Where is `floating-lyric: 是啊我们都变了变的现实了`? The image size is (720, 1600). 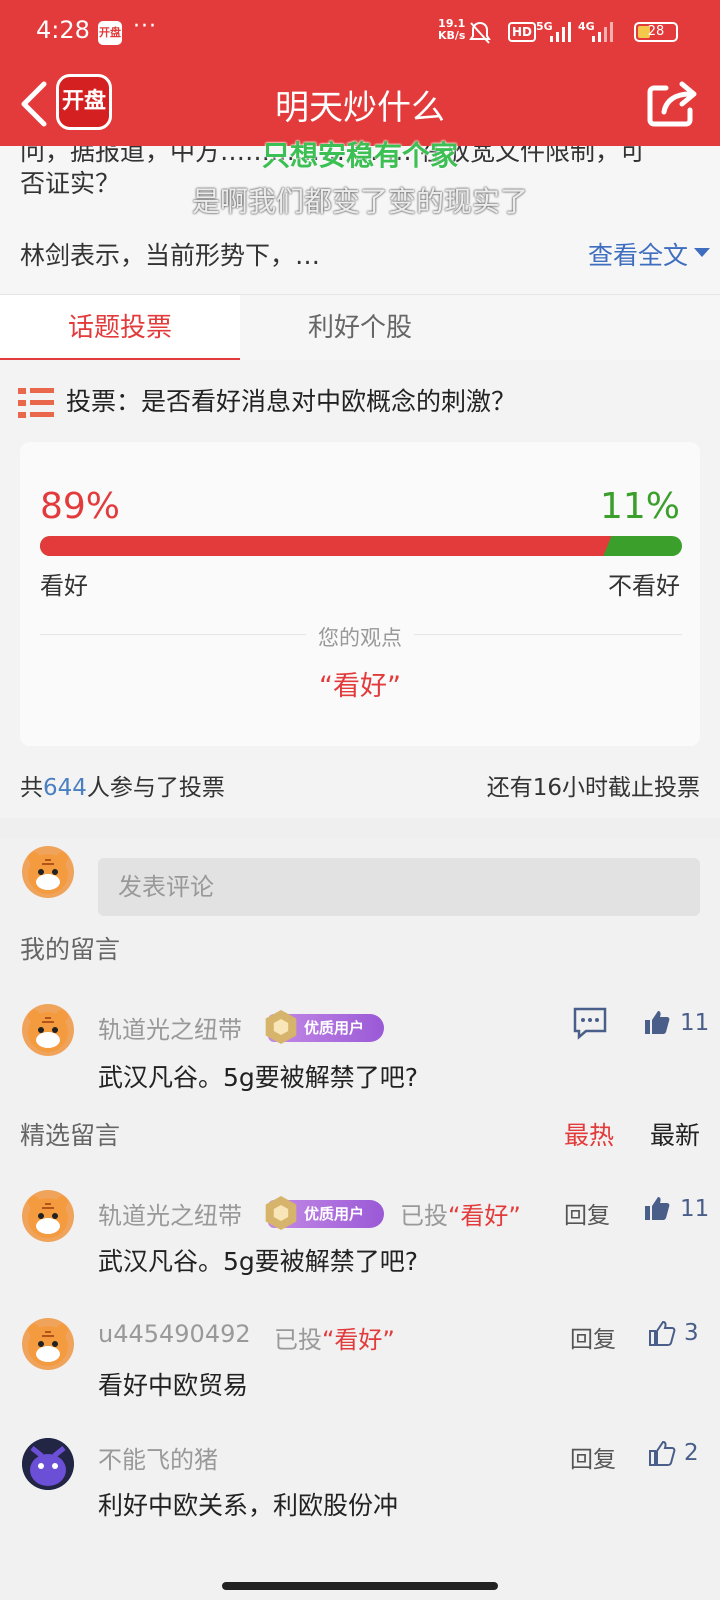
floating-lyric: 是啊我们都变了变的现实了 is located at coordinates (359, 201).